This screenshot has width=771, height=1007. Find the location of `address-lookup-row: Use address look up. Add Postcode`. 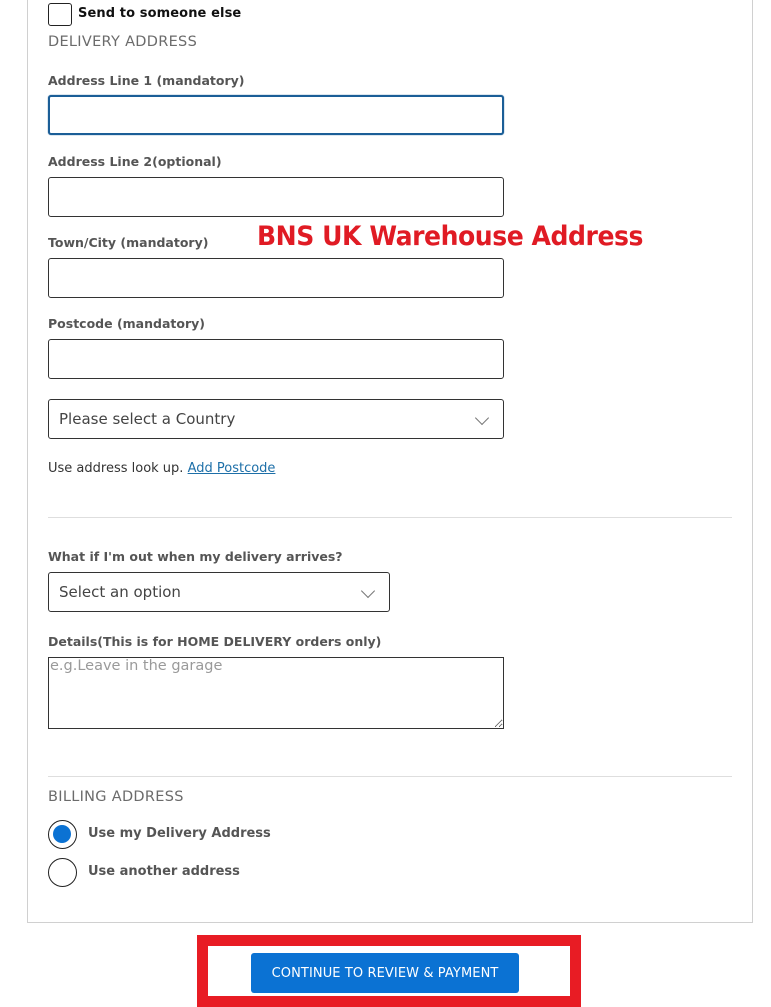

address-lookup-row: Use address look up. Add Postcode is located at coordinates (161, 468).